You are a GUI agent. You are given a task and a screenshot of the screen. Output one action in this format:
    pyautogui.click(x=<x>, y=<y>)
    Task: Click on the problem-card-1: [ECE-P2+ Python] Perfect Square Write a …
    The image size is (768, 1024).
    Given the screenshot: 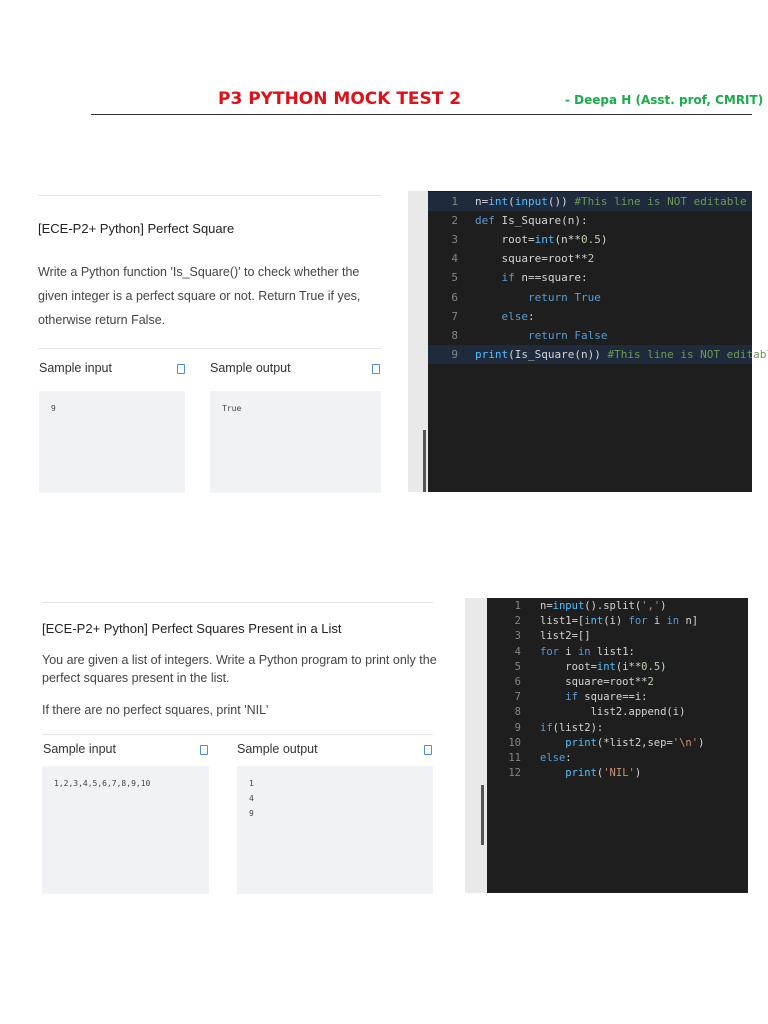 What is the action you would take?
    pyautogui.click(x=209, y=344)
    